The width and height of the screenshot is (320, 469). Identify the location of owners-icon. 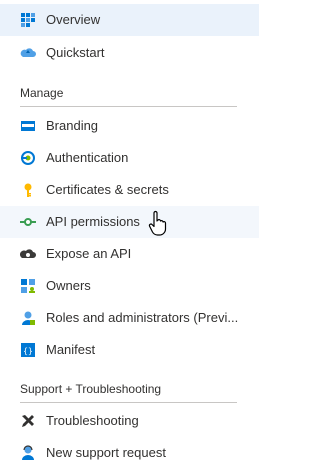
(28, 286).